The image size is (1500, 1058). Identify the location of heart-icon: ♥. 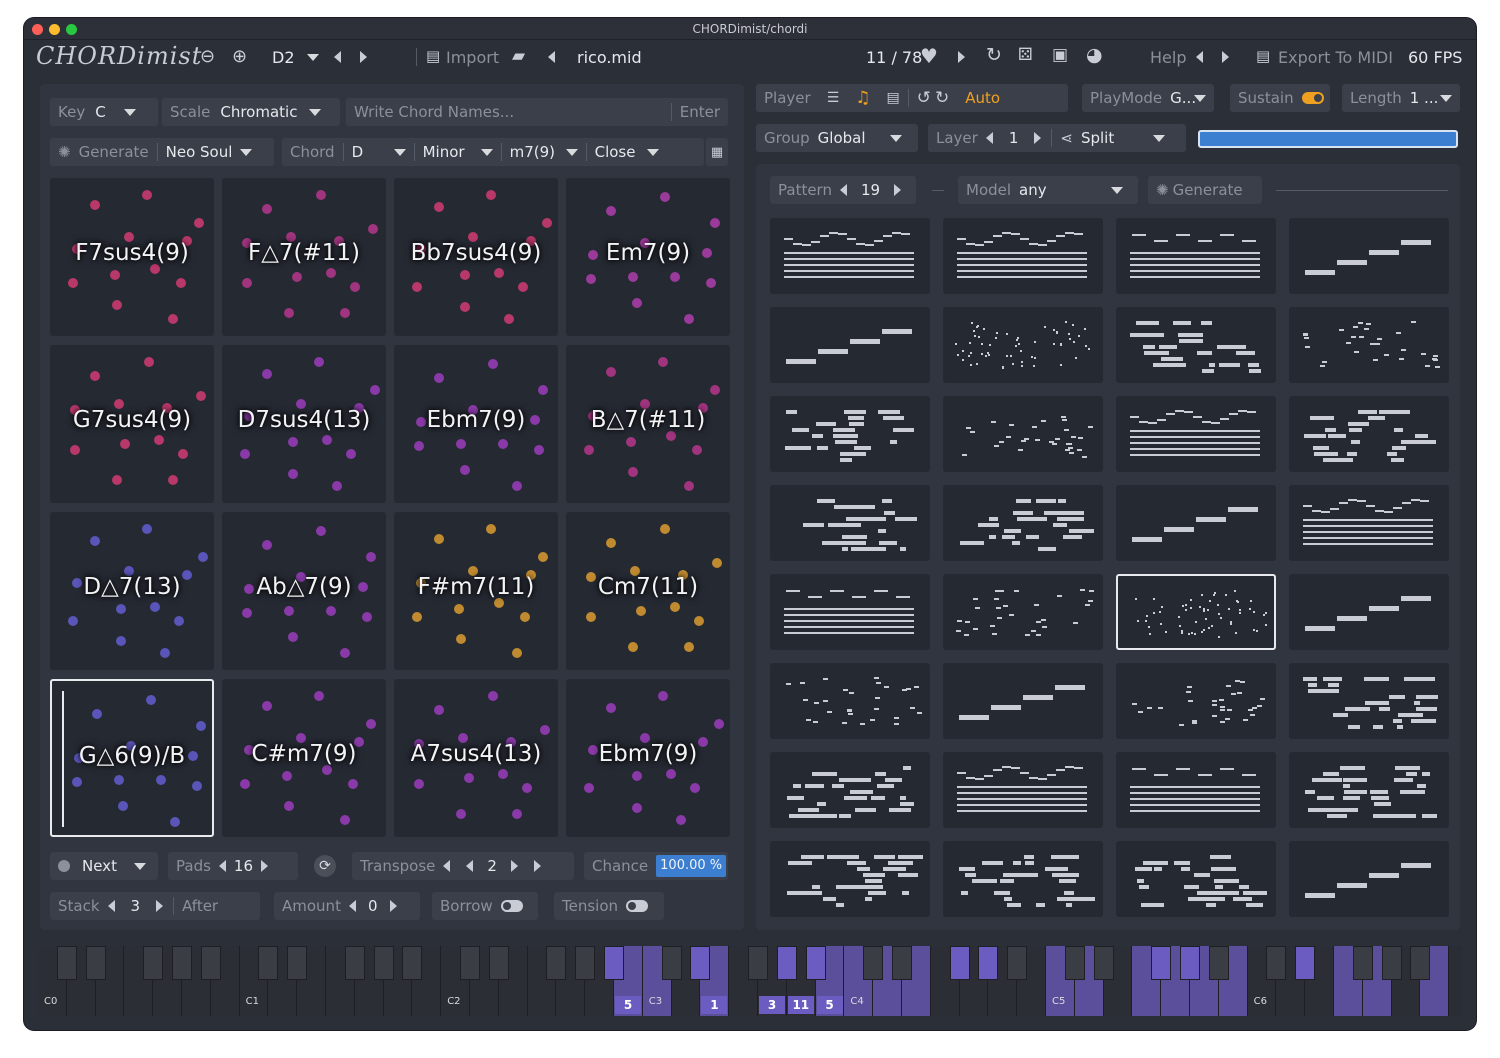
(929, 56).